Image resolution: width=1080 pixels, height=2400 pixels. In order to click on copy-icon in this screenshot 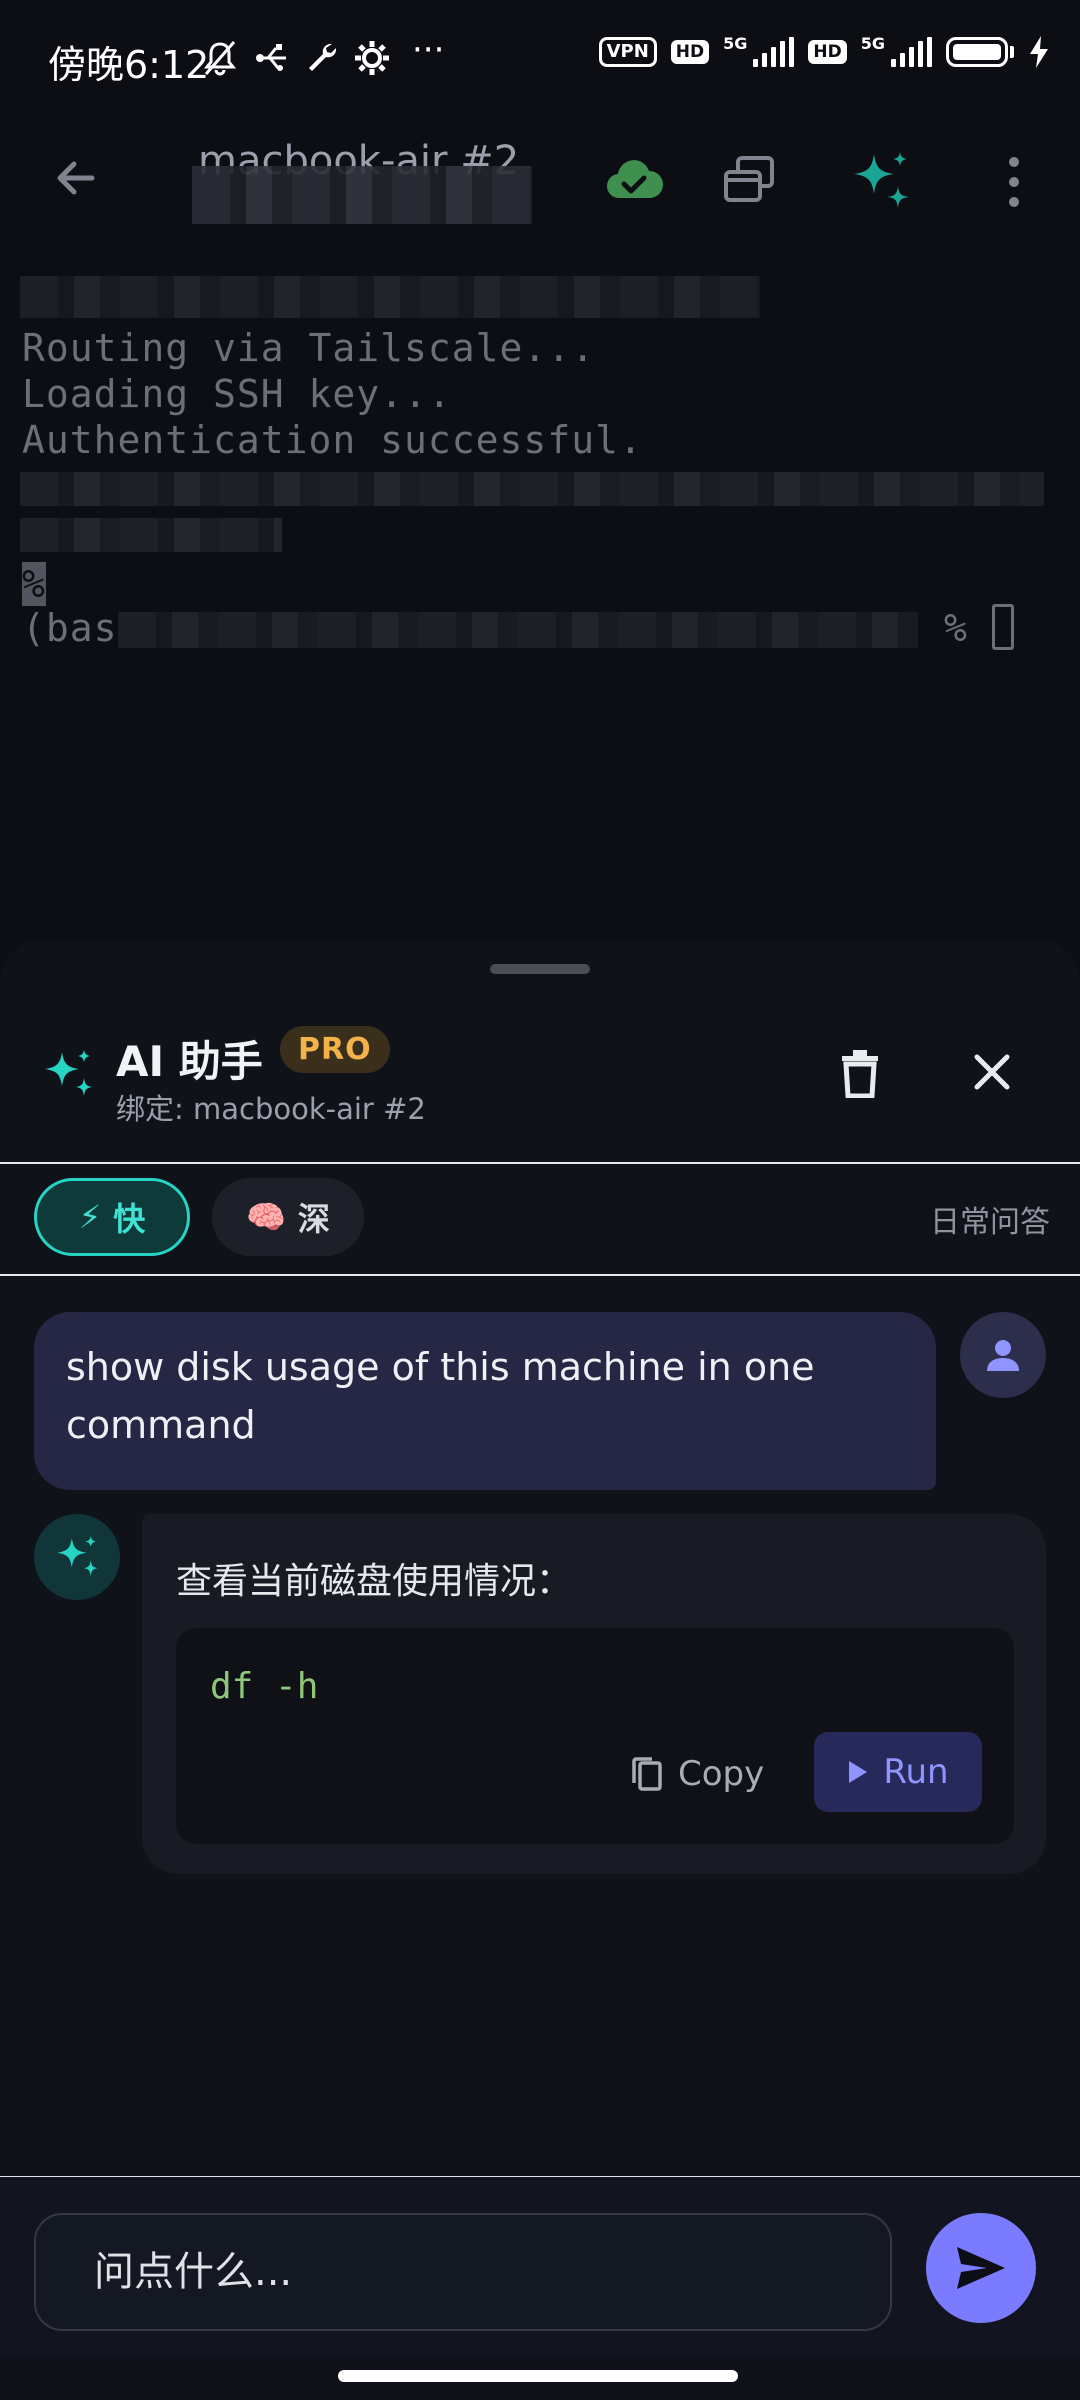, I will do `click(647, 1774)`.